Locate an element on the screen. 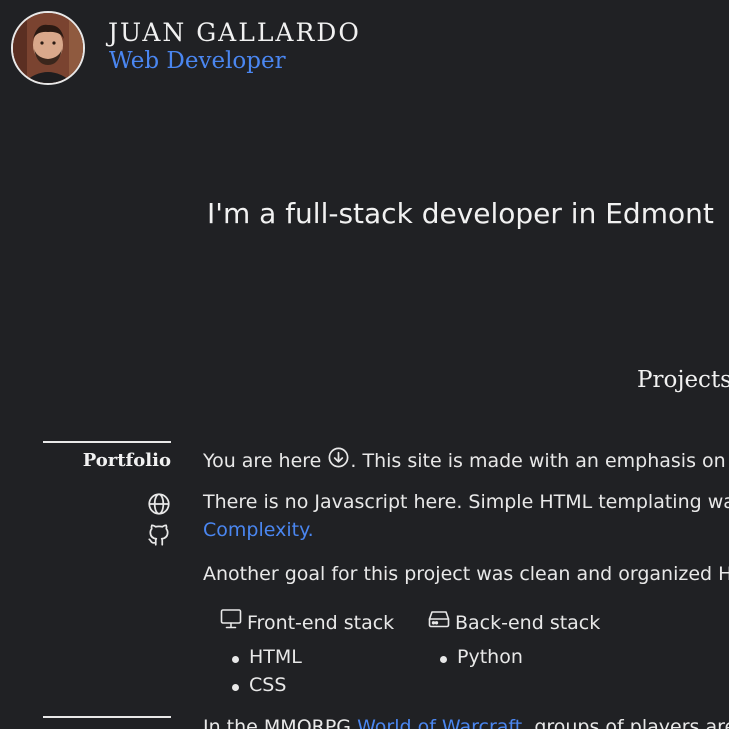 This screenshot has width=729, height=729. paragraph-text: , groups of players are is located at coordinates (625, 722).